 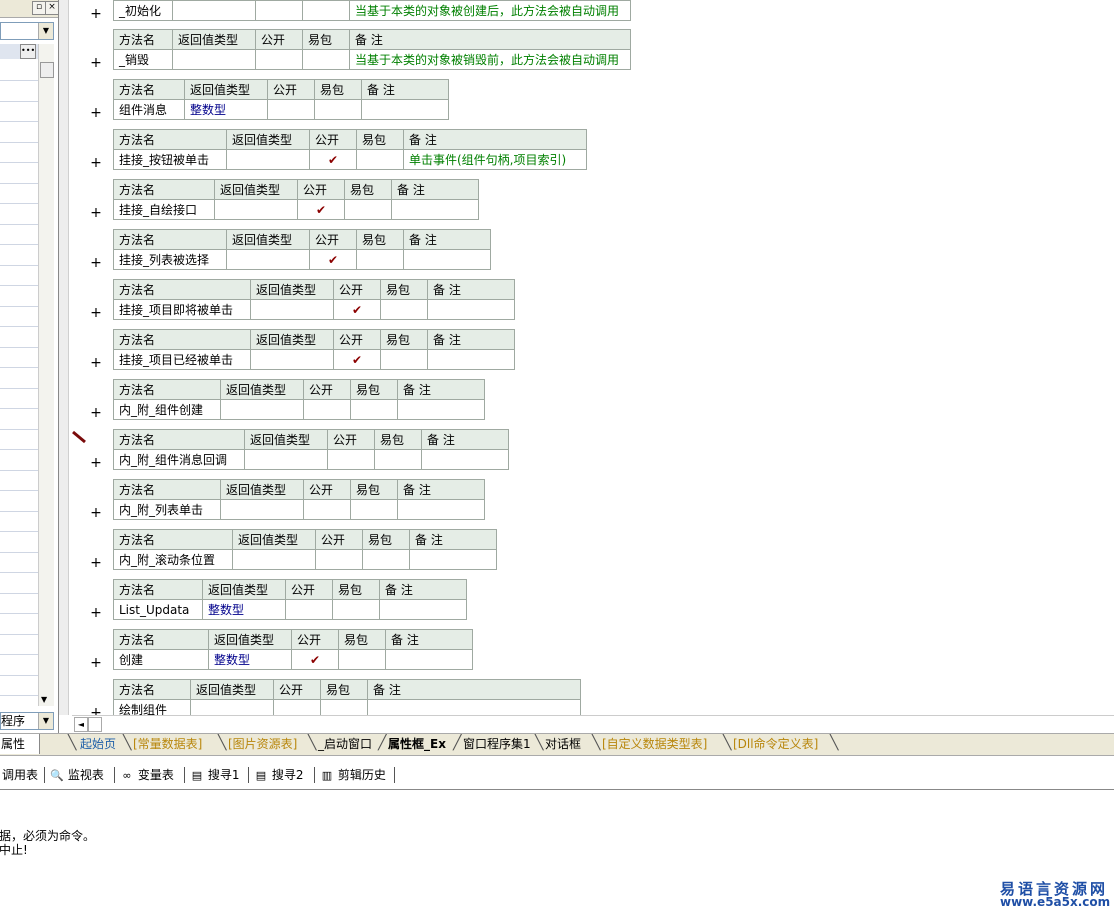 I want to click on tab-dll-commands: [Dll命令定义表], so click(x=775, y=744).